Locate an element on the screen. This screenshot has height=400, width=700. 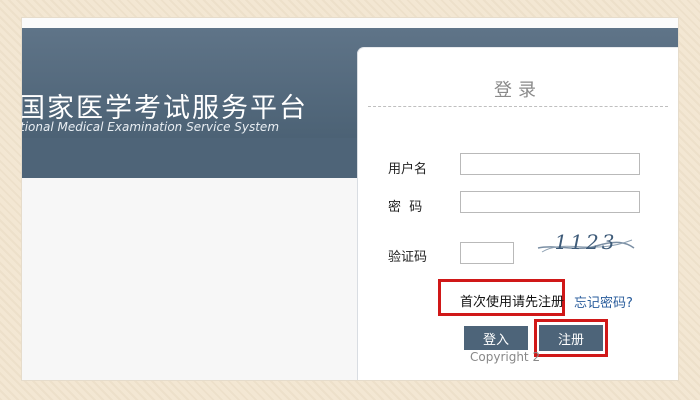
captcha-text: 1123 is located at coordinates (586, 242).